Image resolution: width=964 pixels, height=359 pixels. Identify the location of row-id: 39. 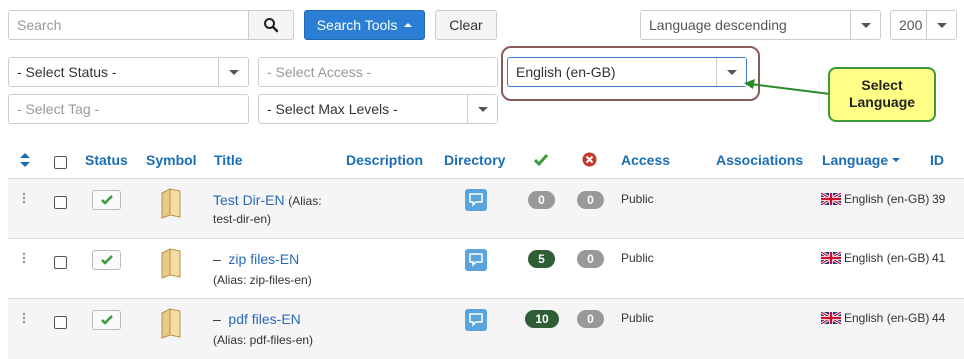
(939, 199).